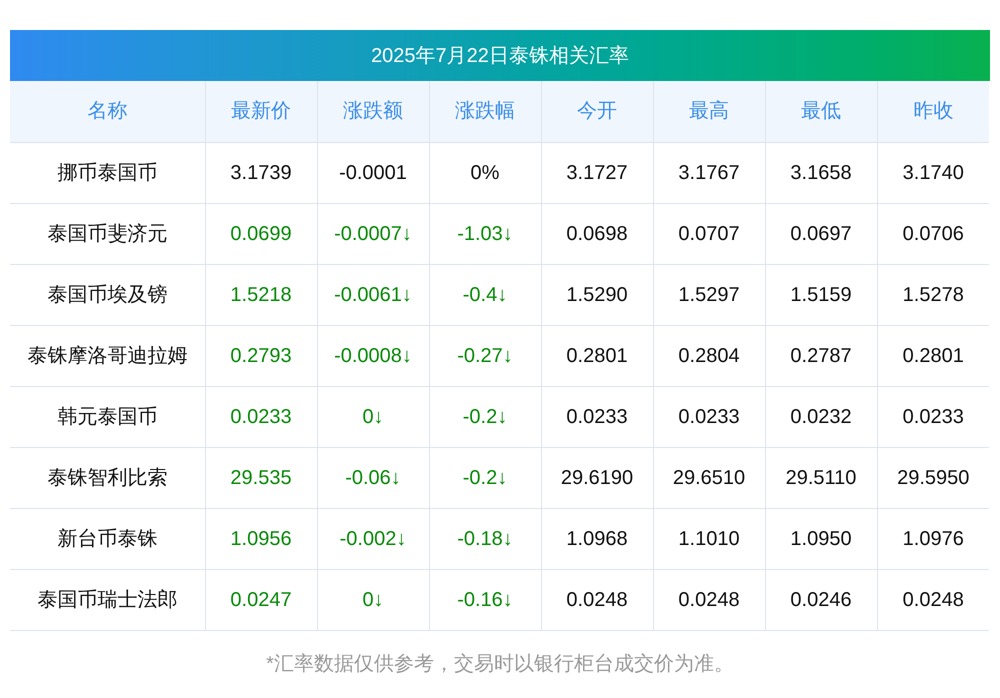 This screenshot has width=1000, height=698. I want to click on rate-cell: 1.0956, so click(261, 538).